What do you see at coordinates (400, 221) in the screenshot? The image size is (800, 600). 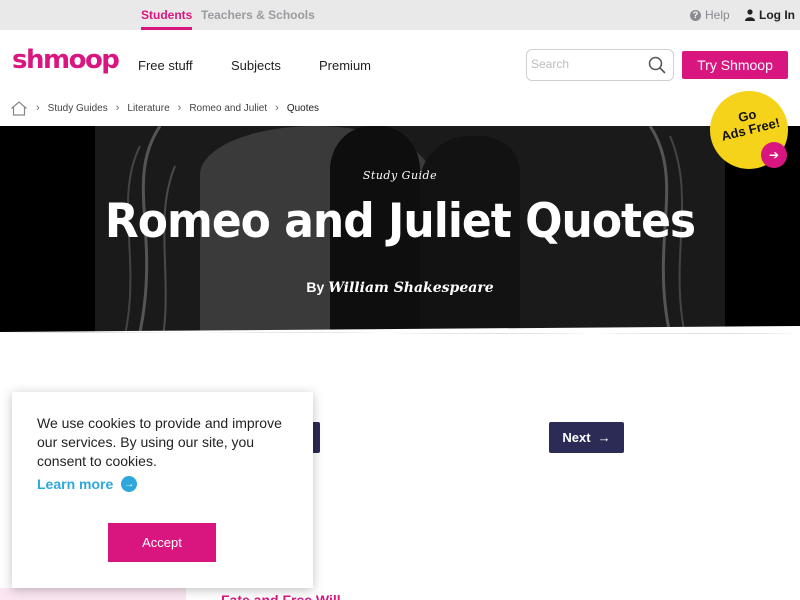 I see `page-title: Romeo and Juliet Quotes` at bounding box center [400, 221].